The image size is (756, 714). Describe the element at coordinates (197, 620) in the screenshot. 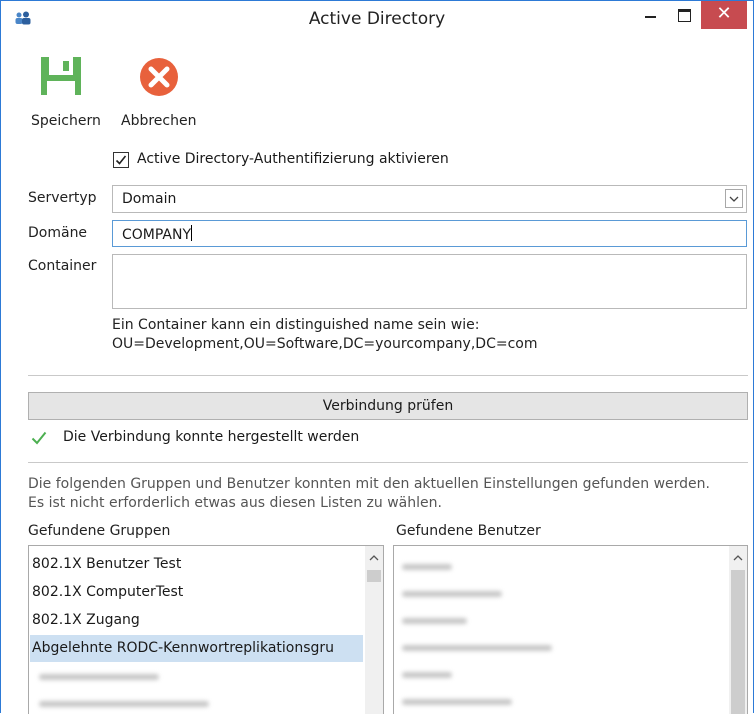

I see `list-item: 802.1X Zugang` at that location.